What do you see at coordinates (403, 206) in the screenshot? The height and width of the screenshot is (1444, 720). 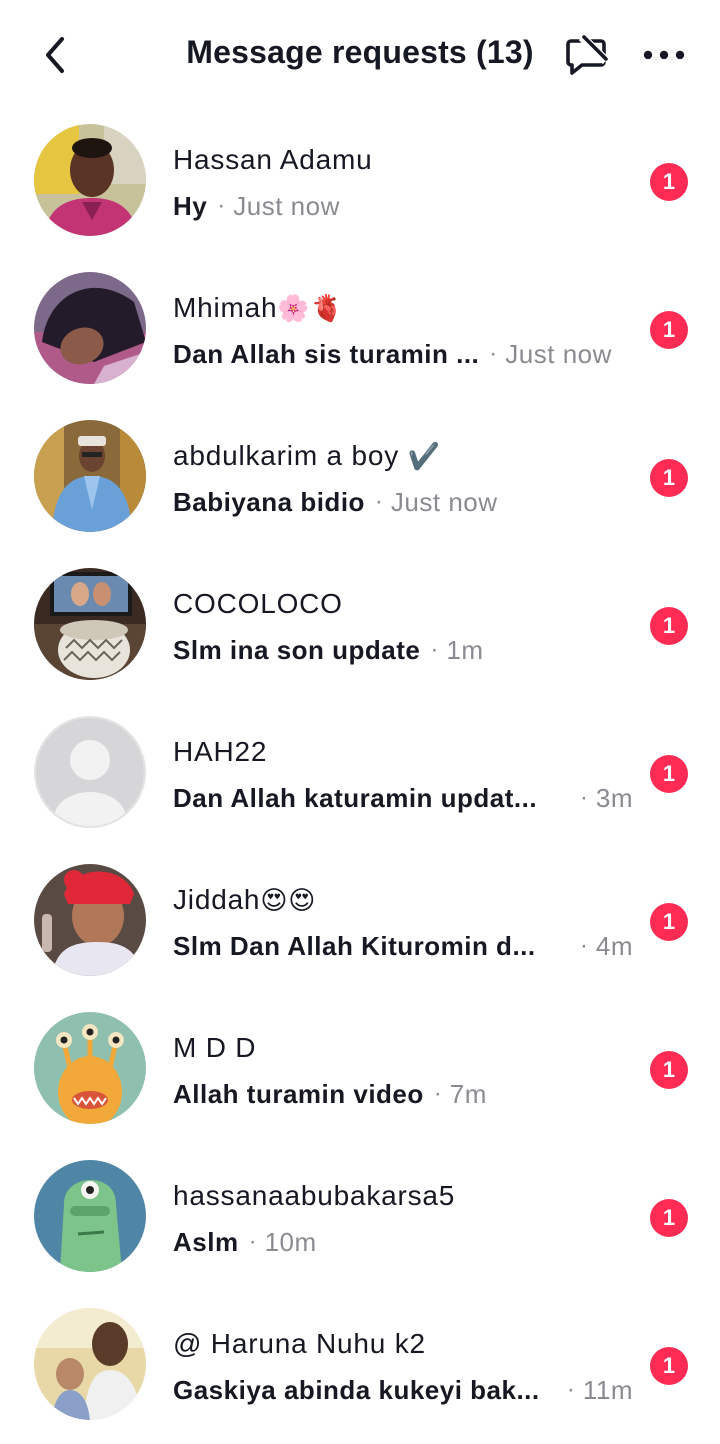 I see `message-preview: Hy · Just now` at bounding box center [403, 206].